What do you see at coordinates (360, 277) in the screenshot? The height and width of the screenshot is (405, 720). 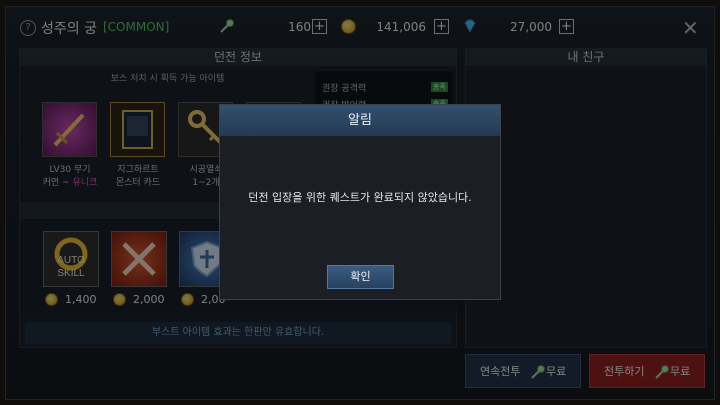 I see `confirm-button: 확인` at bounding box center [360, 277].